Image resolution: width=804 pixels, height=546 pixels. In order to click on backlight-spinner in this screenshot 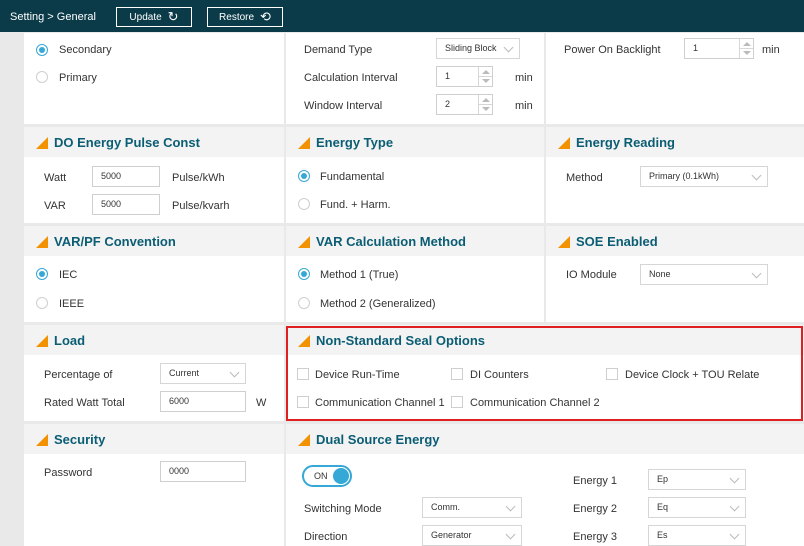, I will do `click(746, 48)`.